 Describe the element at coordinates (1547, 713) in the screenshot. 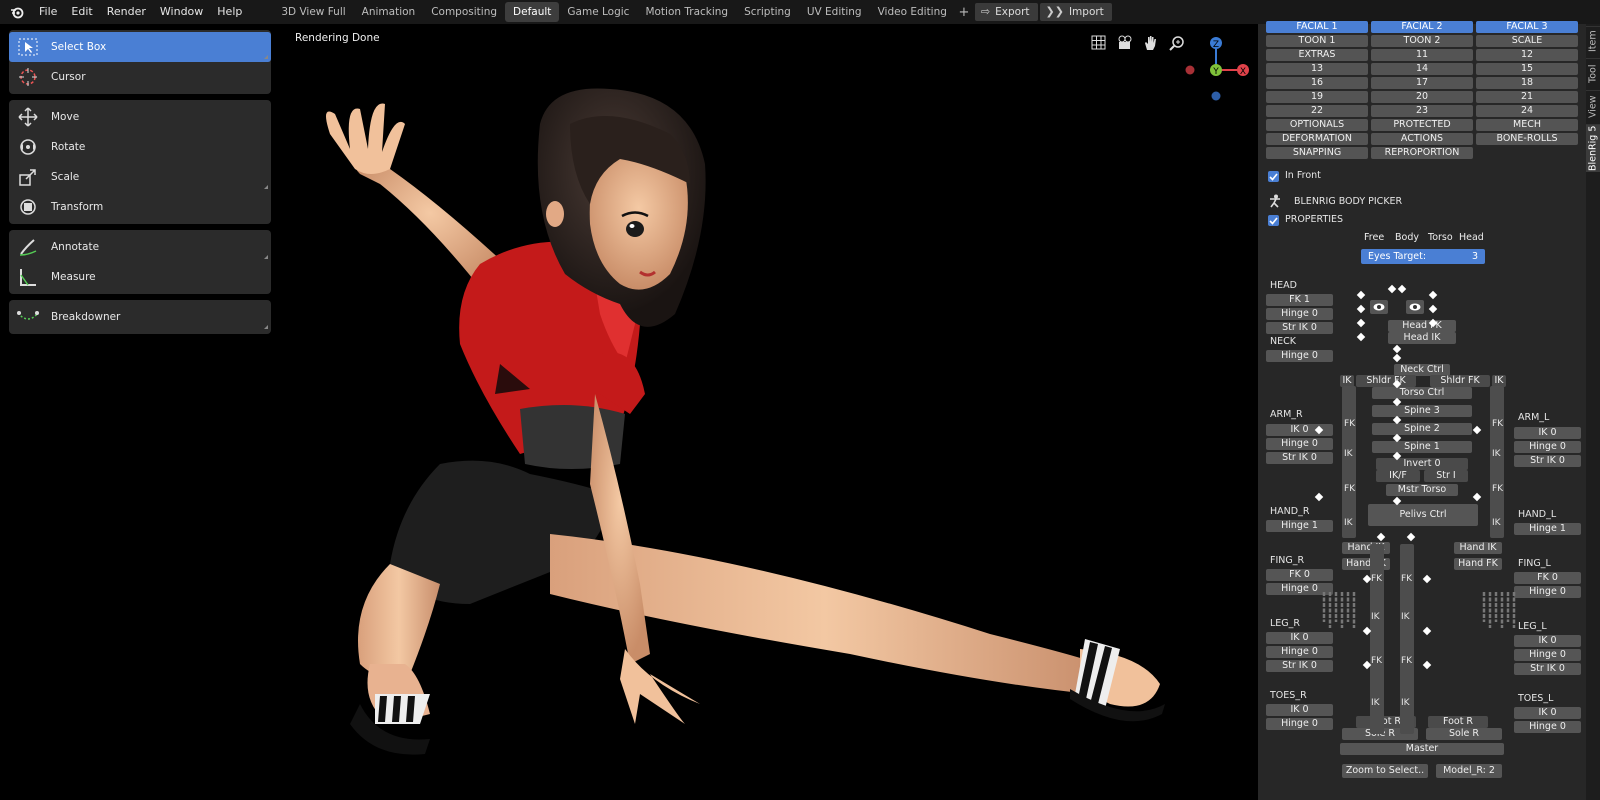

I see `toes-l-ik-field: IK 0` at that location.